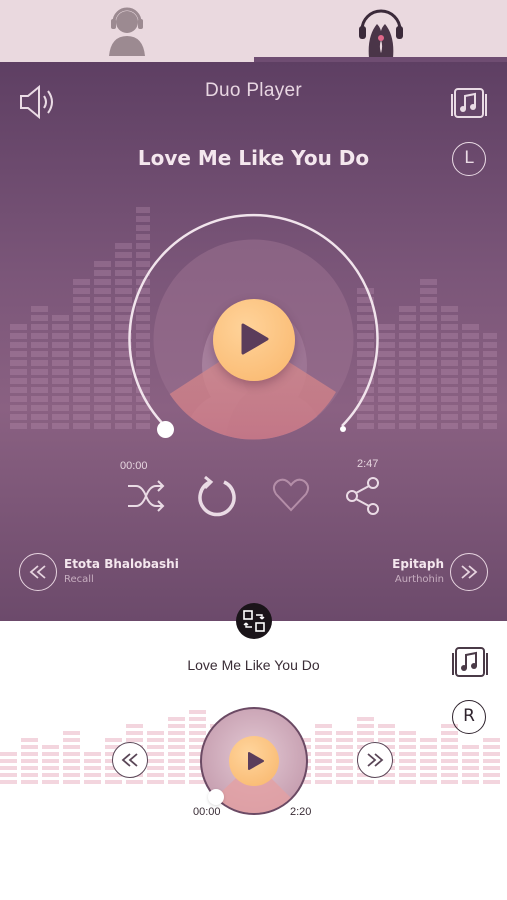  What do you see at coordinates (253, 90) in the screenshot?
I see `app-title: Duo Player` at bounding box center [253, 90].